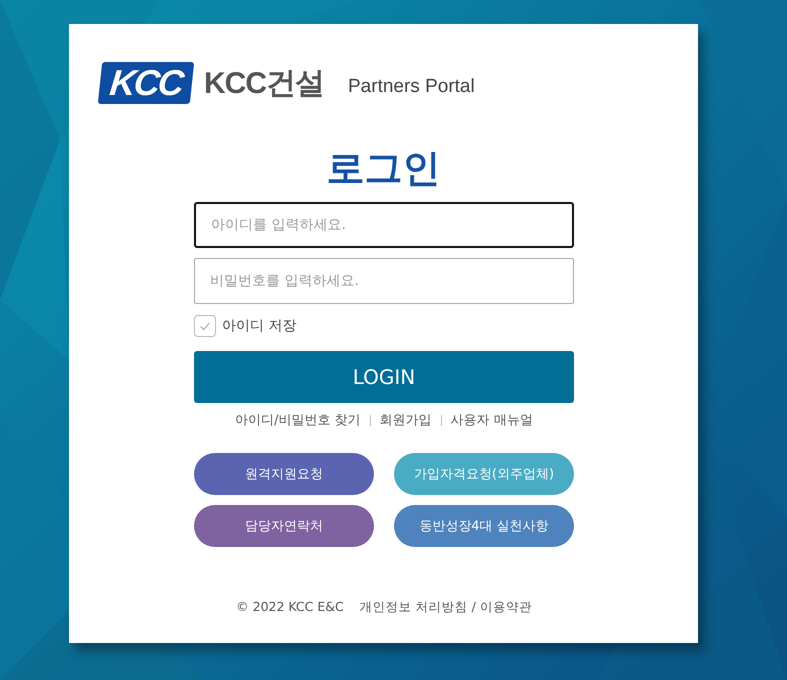 The width and height of the screenshot is (787, 680). I want to click on input-field: 아이디를 입력하세요., so click(384, 225).